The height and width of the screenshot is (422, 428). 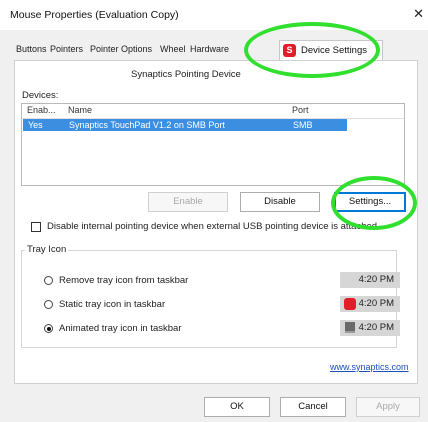 I want to click on synaptics-link: www.synaptics.com, so click(x=369, y=367).